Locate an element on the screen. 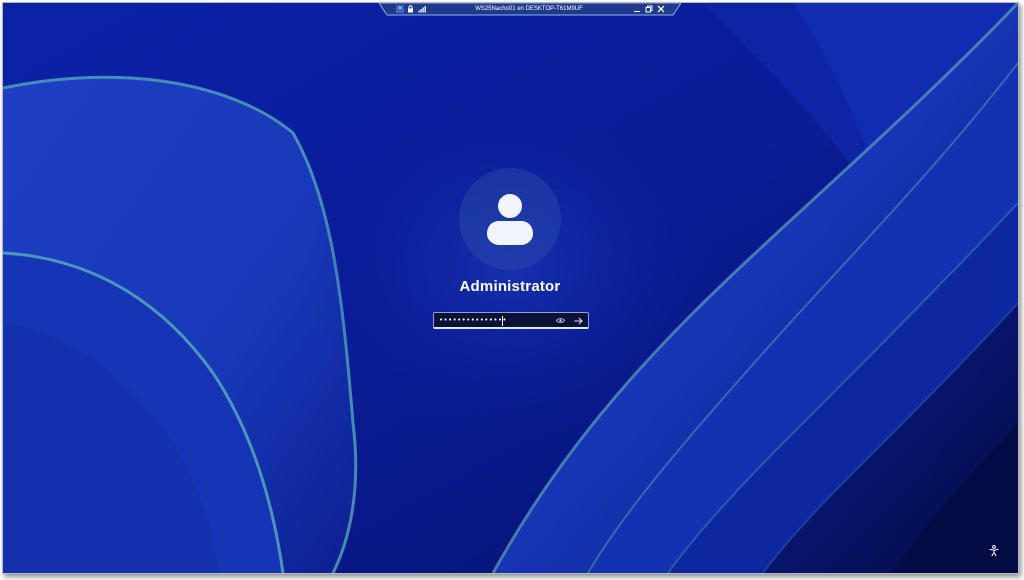  username-label: Administrator is located at coordinates (510, 286).